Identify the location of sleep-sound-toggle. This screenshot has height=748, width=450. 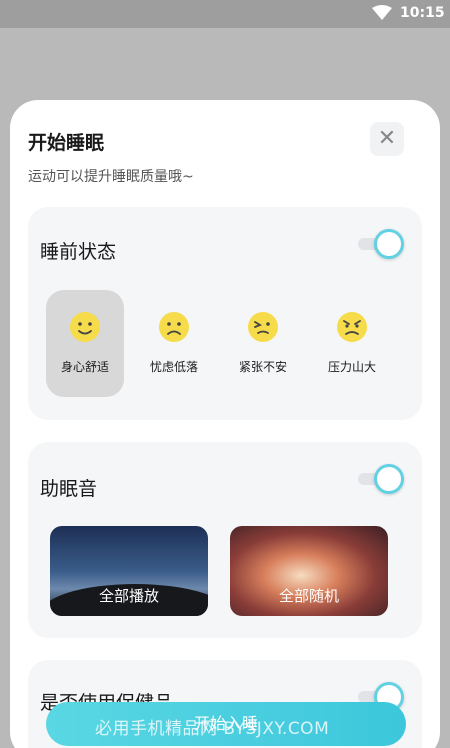
(381, 479).